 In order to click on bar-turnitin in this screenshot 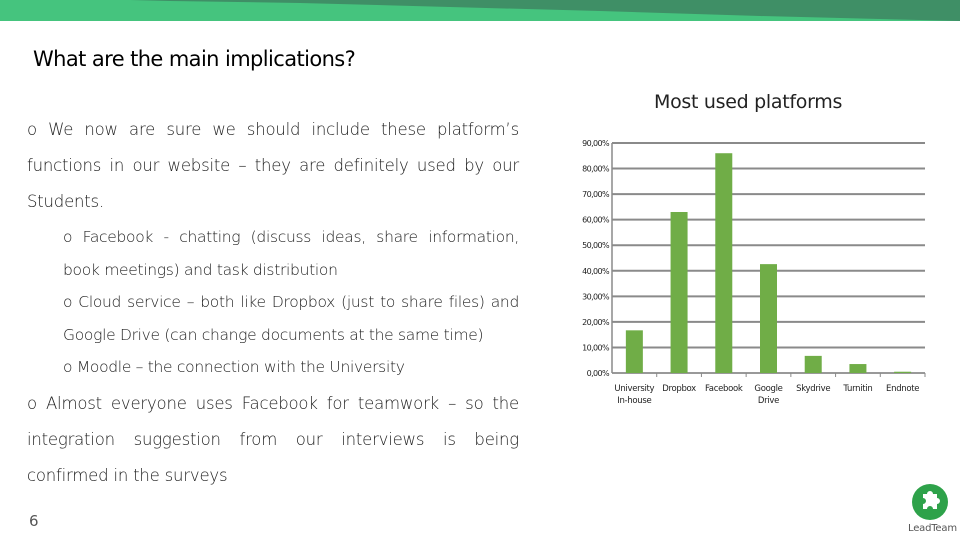, I will do `click(858, 368)`.